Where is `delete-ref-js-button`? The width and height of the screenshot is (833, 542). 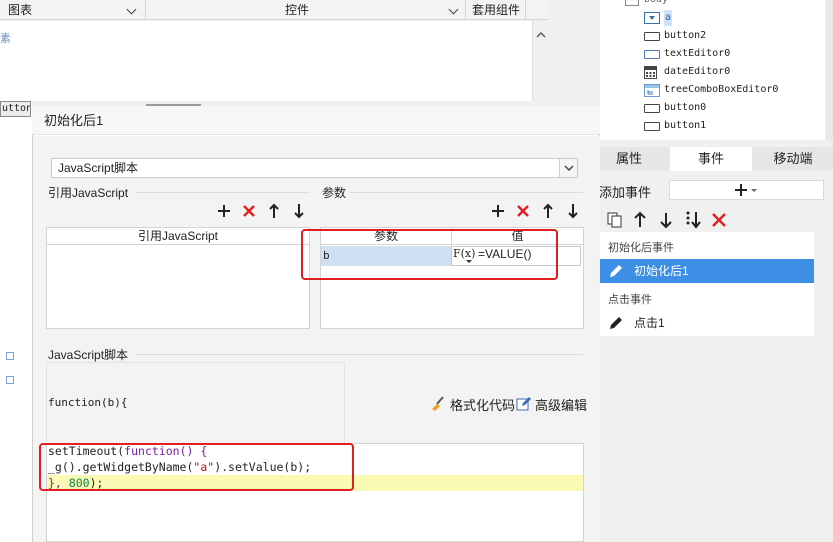
delete-ref-js-button is located at coordinates (249, 211).